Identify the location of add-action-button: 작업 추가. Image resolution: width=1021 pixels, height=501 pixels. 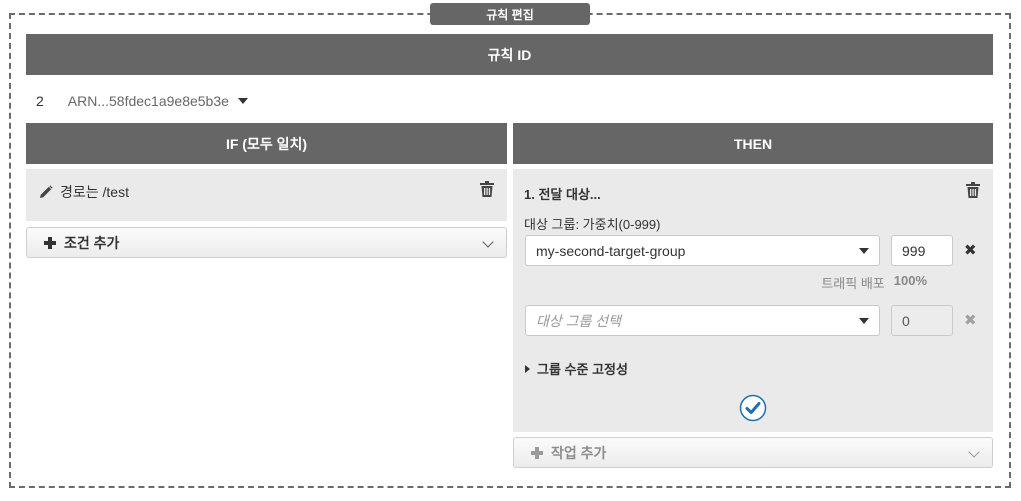
(753, 452).